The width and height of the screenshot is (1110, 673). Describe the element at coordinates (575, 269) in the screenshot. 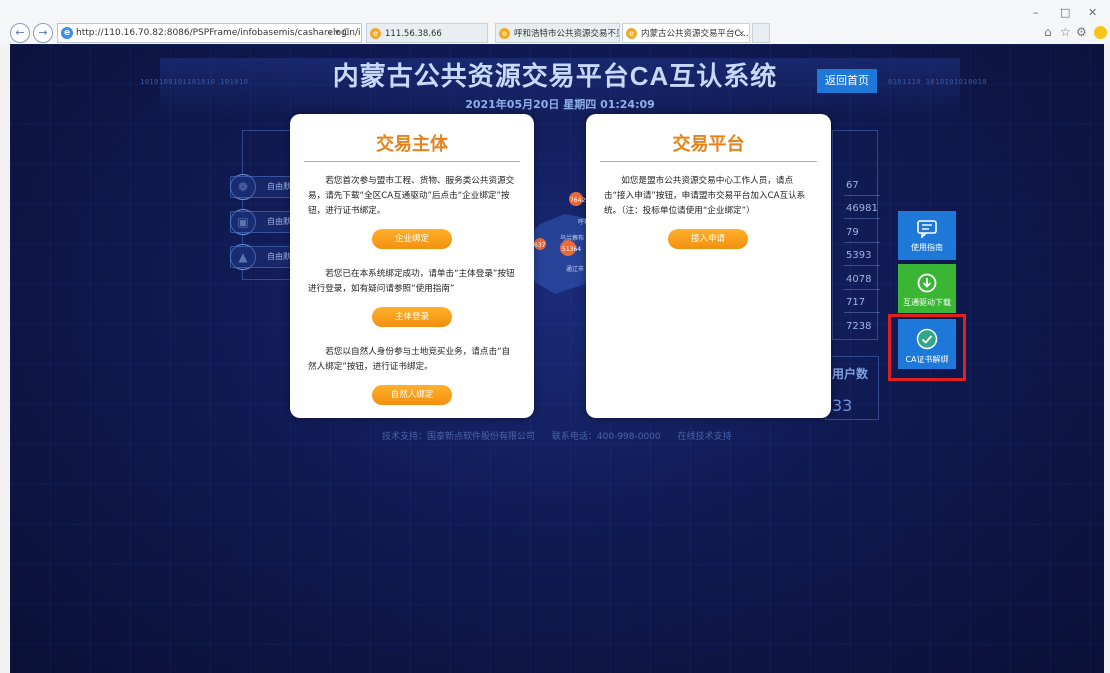

I see `map-label: 通辽市` at that location.